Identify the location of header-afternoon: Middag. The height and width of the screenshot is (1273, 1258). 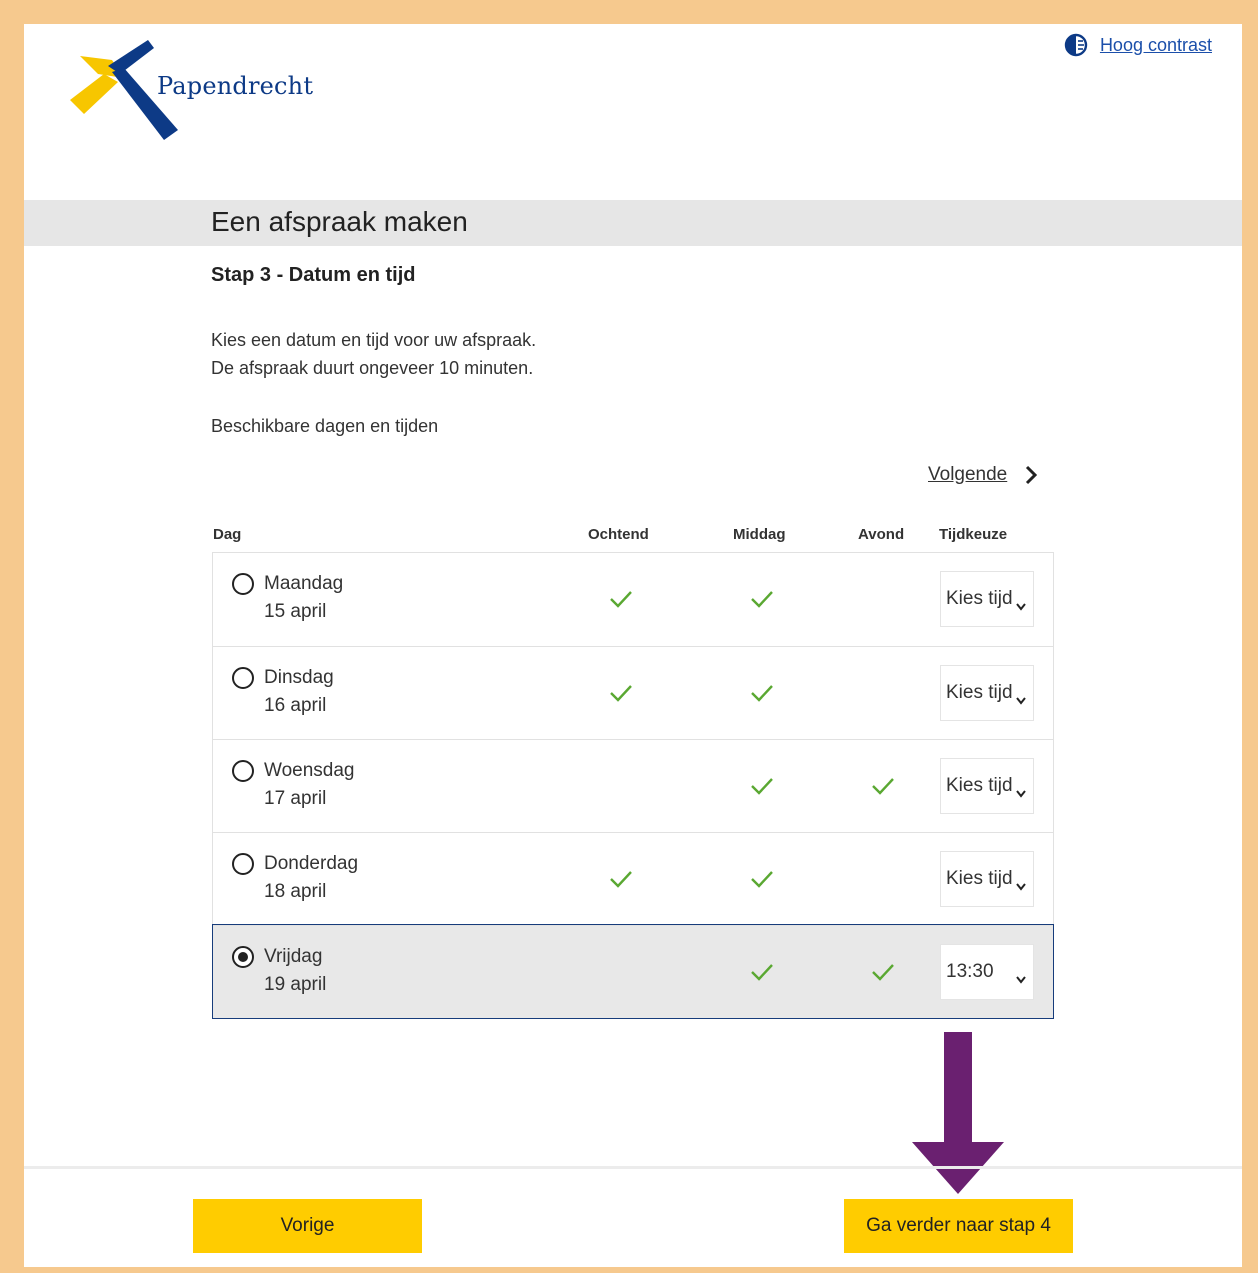
(759, 534).